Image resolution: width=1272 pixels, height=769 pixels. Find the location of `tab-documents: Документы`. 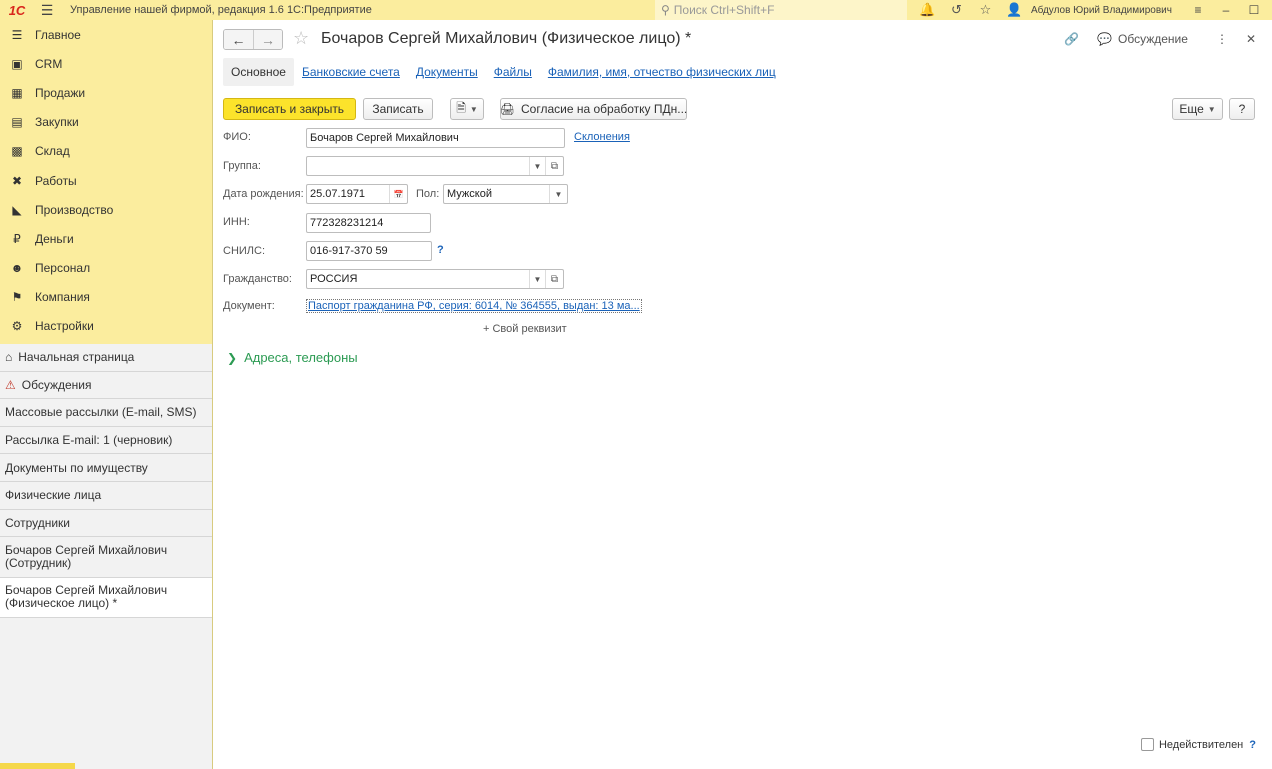

tab-documents: Документы is located at coordinates (447, 72).